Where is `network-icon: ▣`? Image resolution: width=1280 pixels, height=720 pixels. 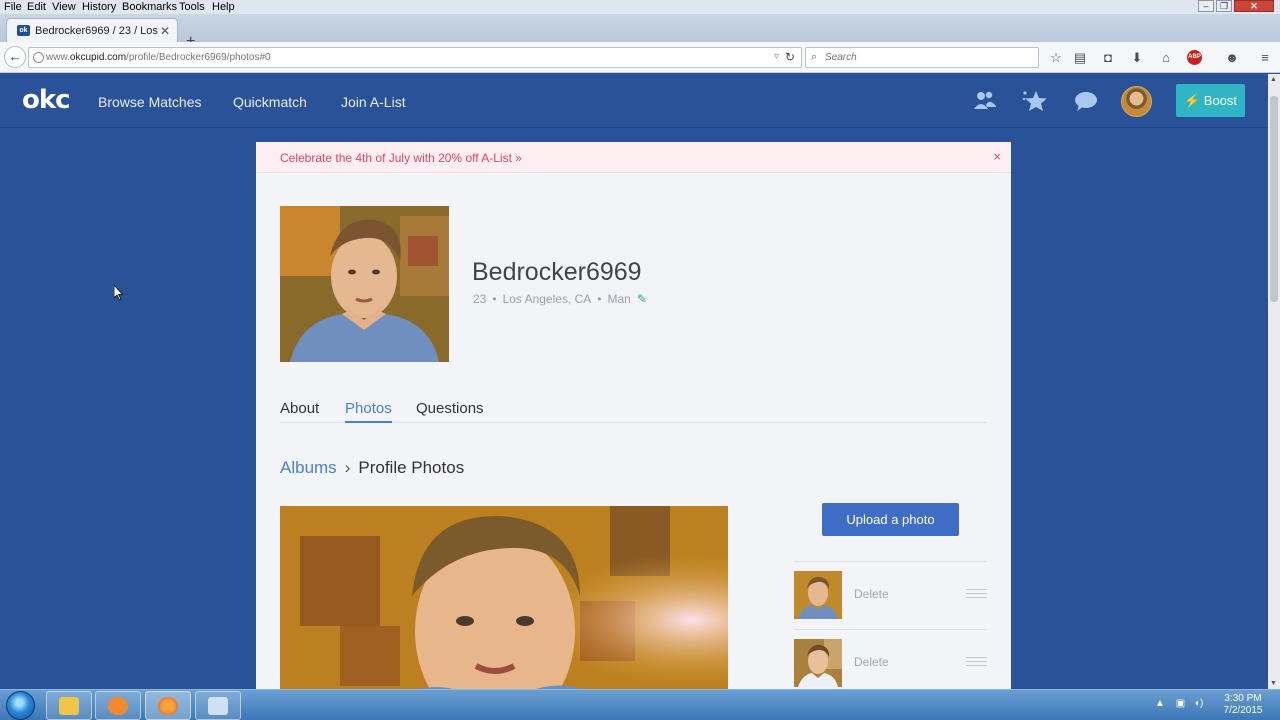
network-icon: ▣ is located at coordinates (1180, 703).